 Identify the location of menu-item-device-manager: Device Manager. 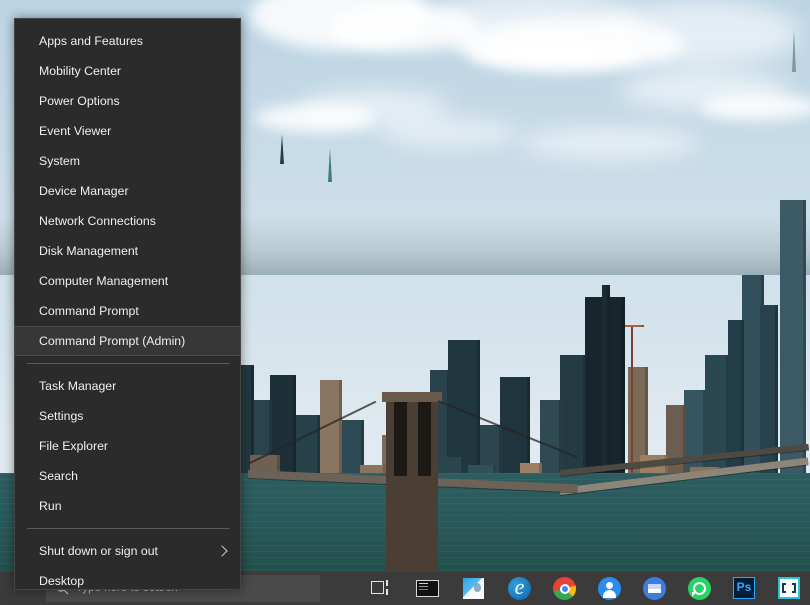
(127, 191).